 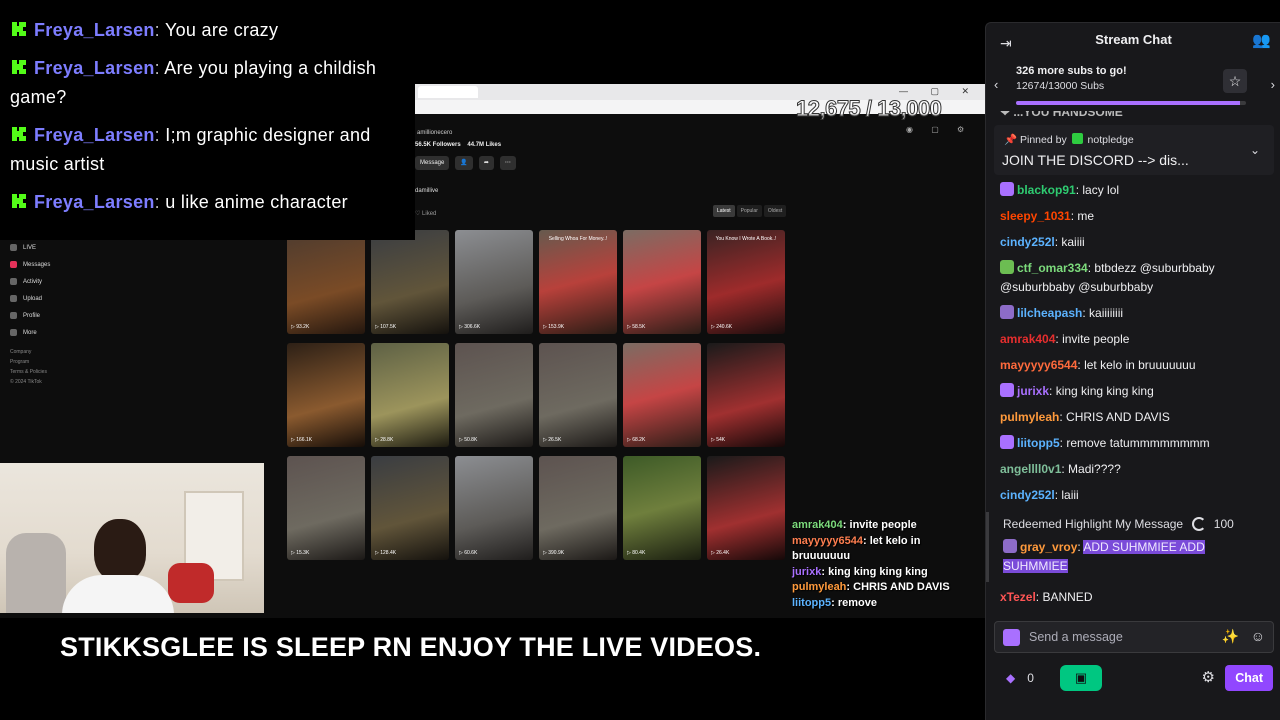 What do you see at coordinates (132, 538) in the screenshot?
I see `webcam-feed` at bounding box center [132, 538].